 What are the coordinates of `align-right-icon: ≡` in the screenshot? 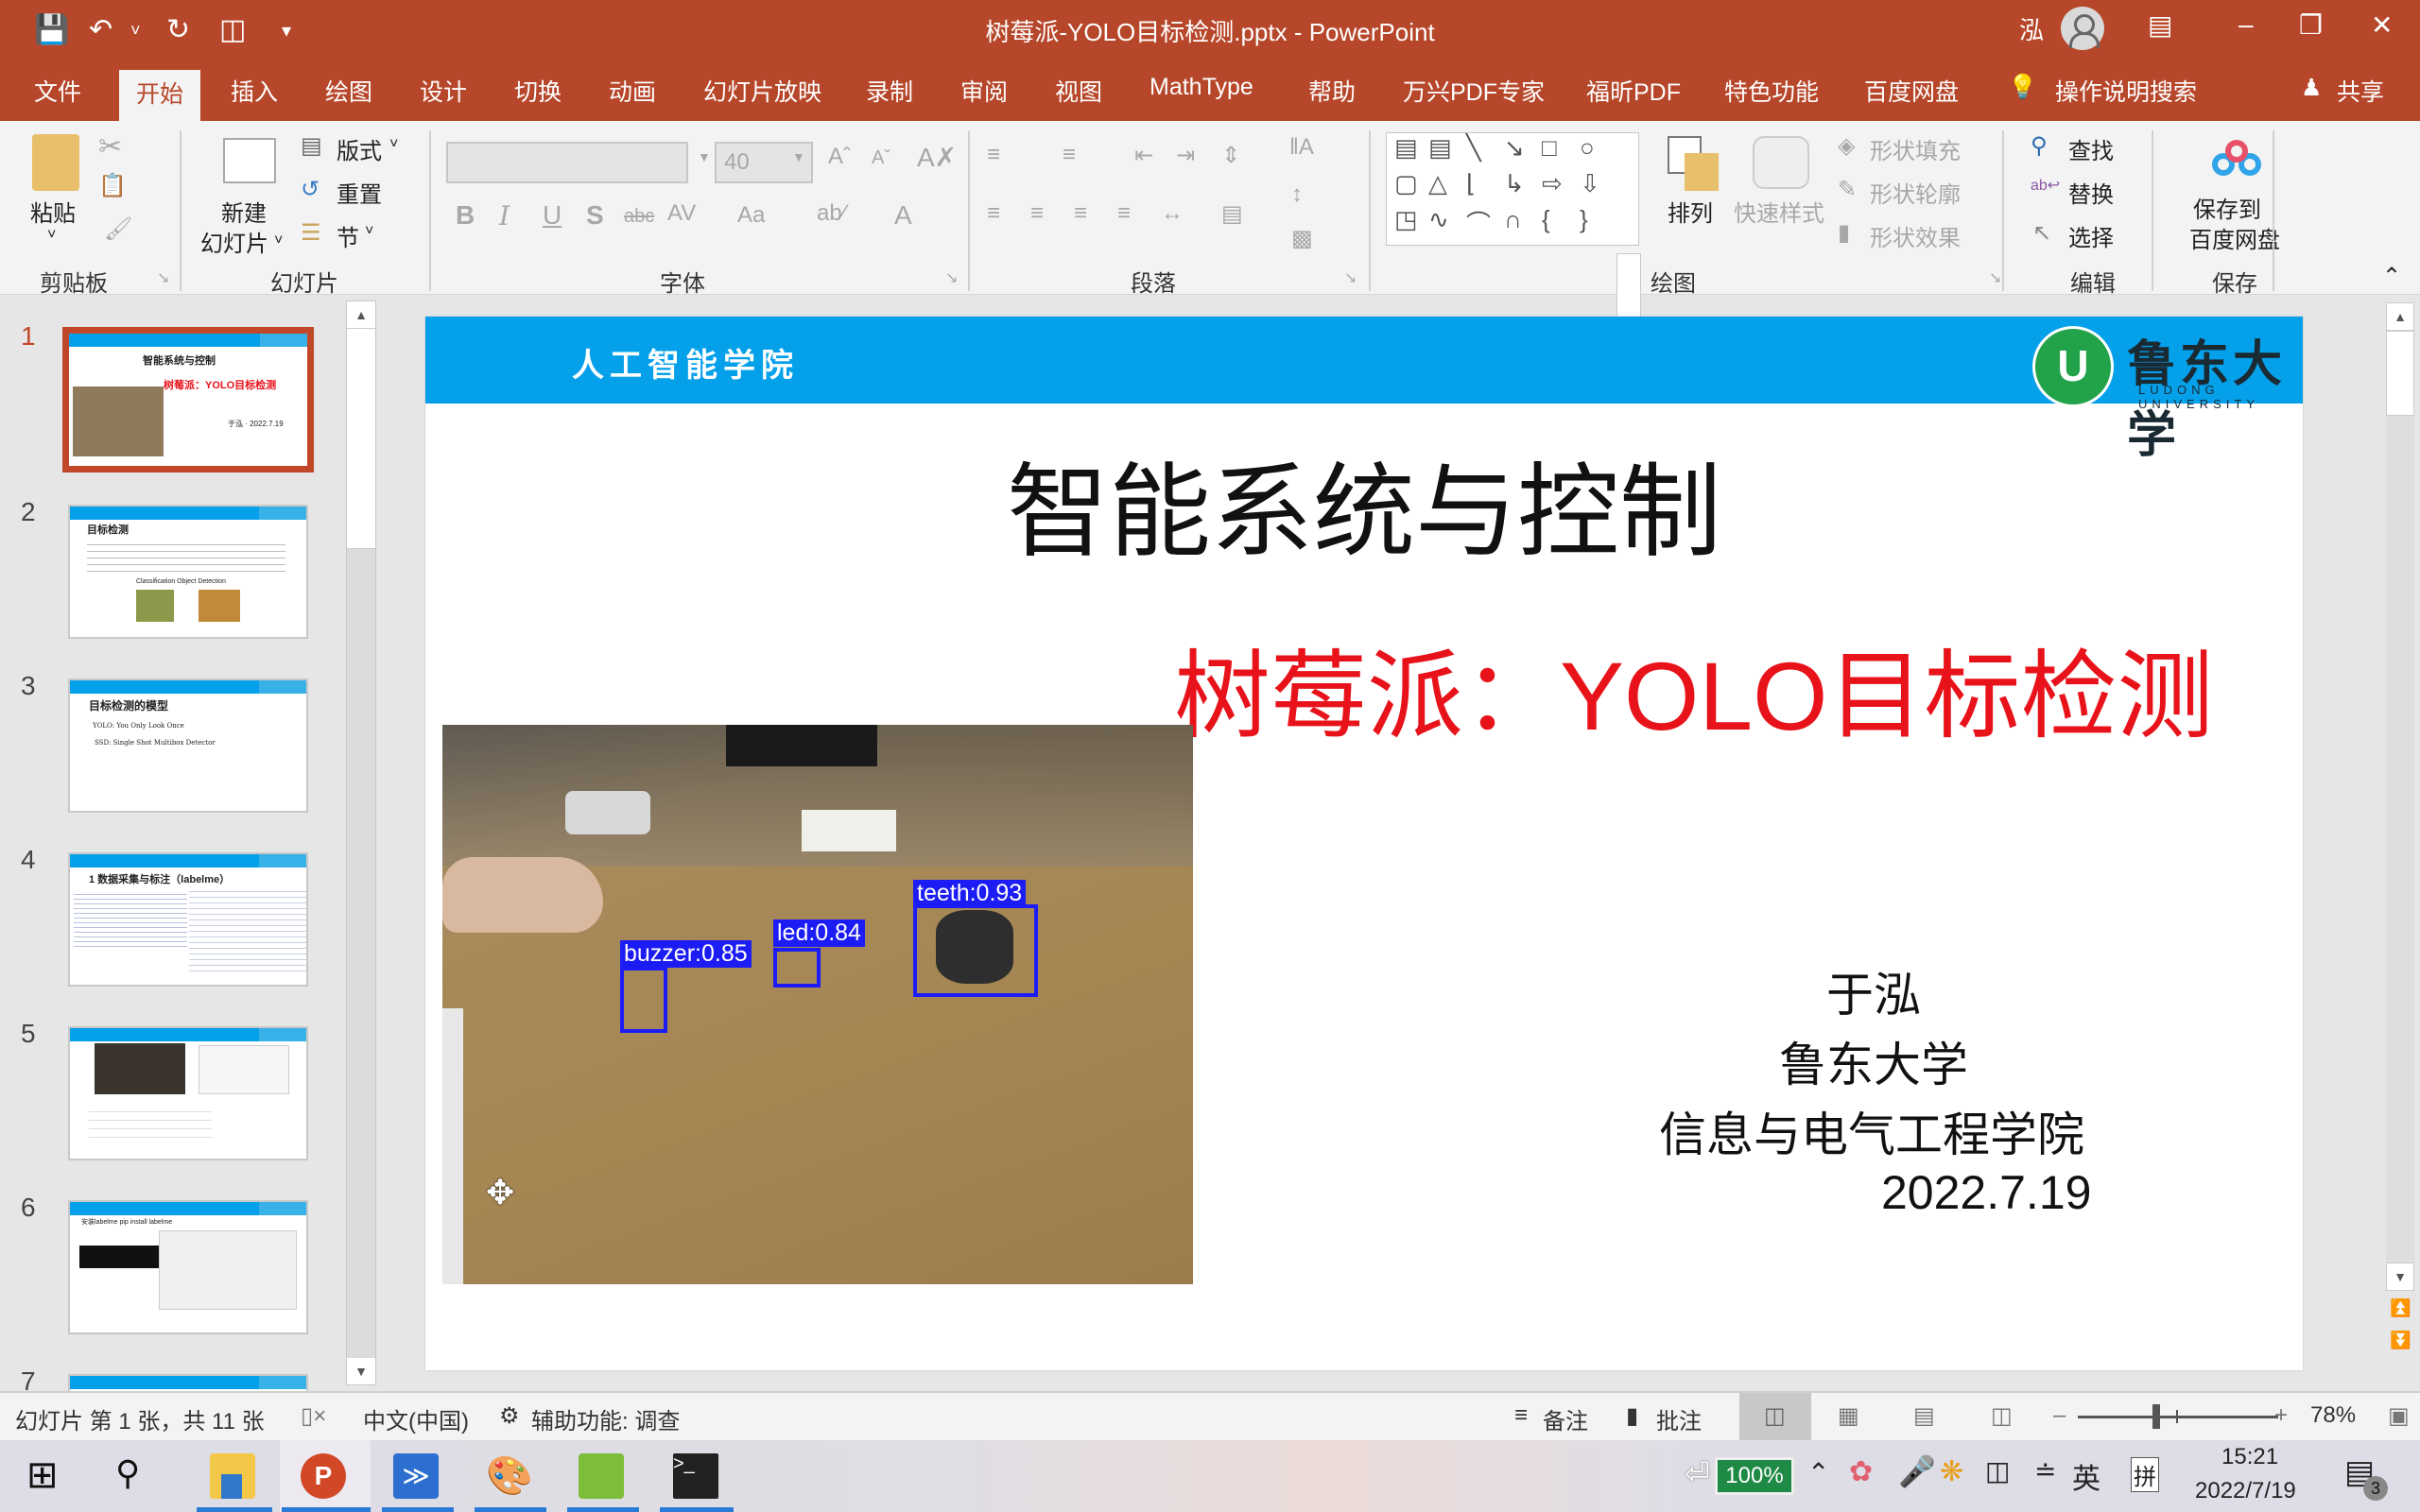 It's located at (1080, 213).